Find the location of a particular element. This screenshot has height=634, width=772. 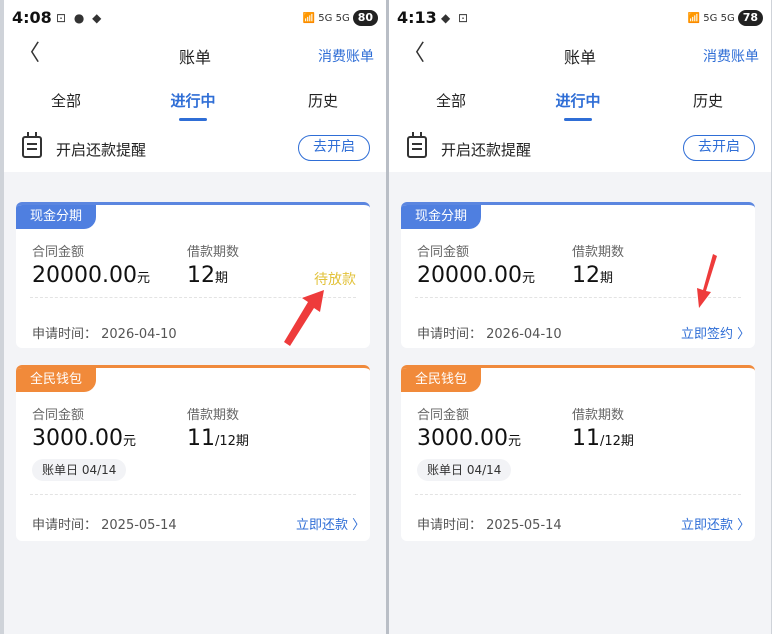

sign-now-link: 立即签约 〉 is located at coordinates (715, 332).